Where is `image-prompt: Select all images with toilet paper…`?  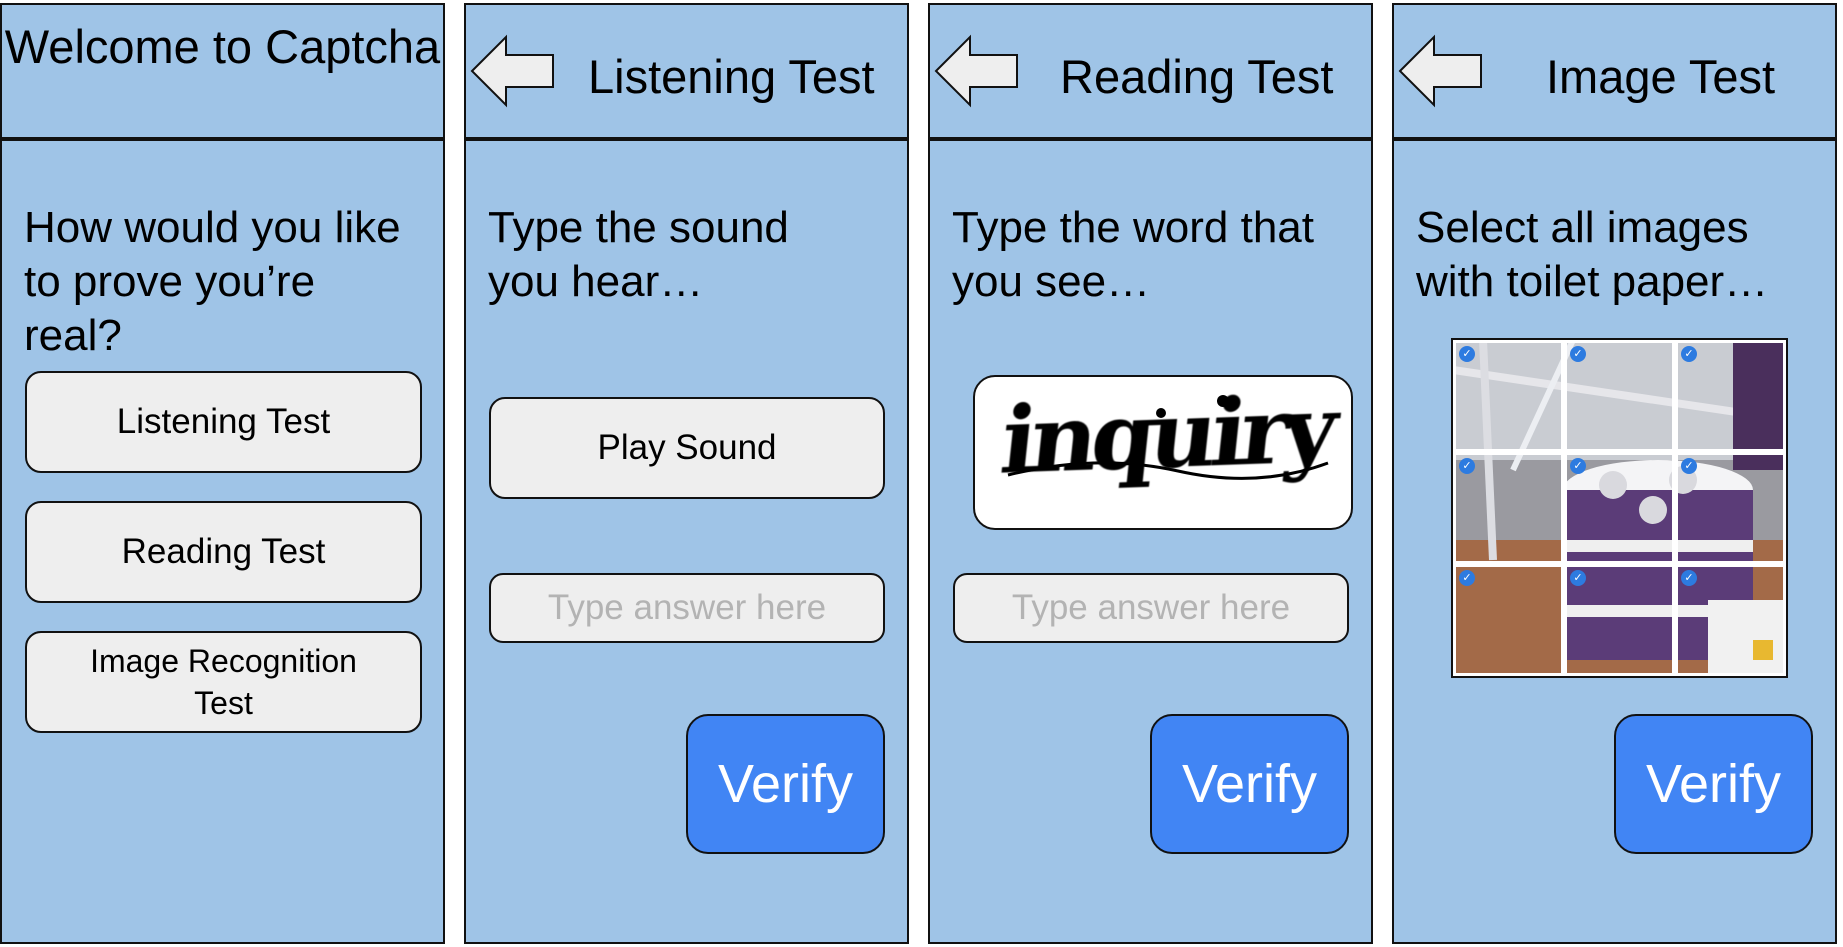 image-prompt: Select all images with toilet paper… is located at coordinates (1592, 254).